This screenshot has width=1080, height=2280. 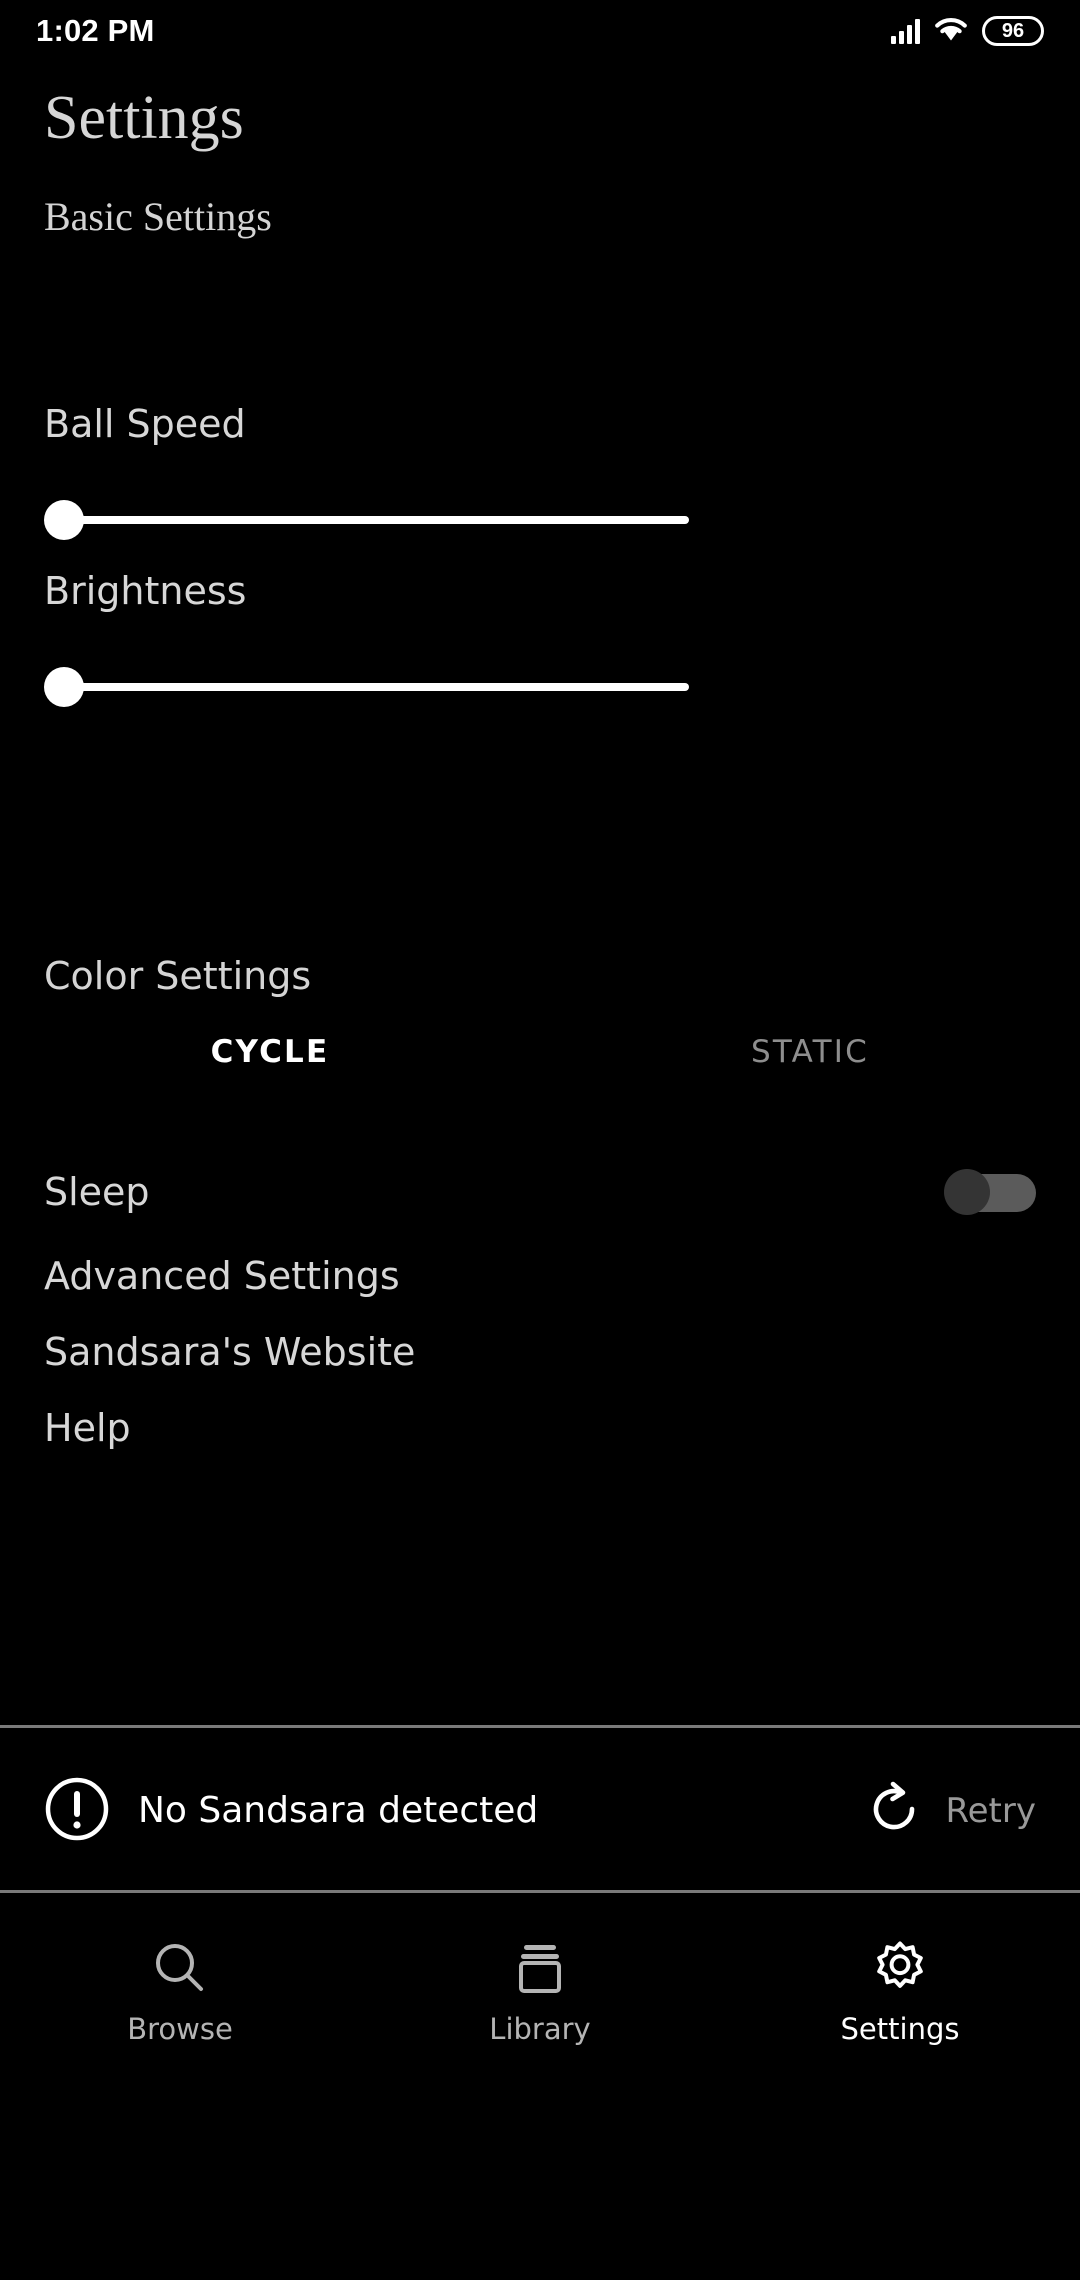 I want to click on ball-speed-slider-thumb, so click(x=64, y=520).